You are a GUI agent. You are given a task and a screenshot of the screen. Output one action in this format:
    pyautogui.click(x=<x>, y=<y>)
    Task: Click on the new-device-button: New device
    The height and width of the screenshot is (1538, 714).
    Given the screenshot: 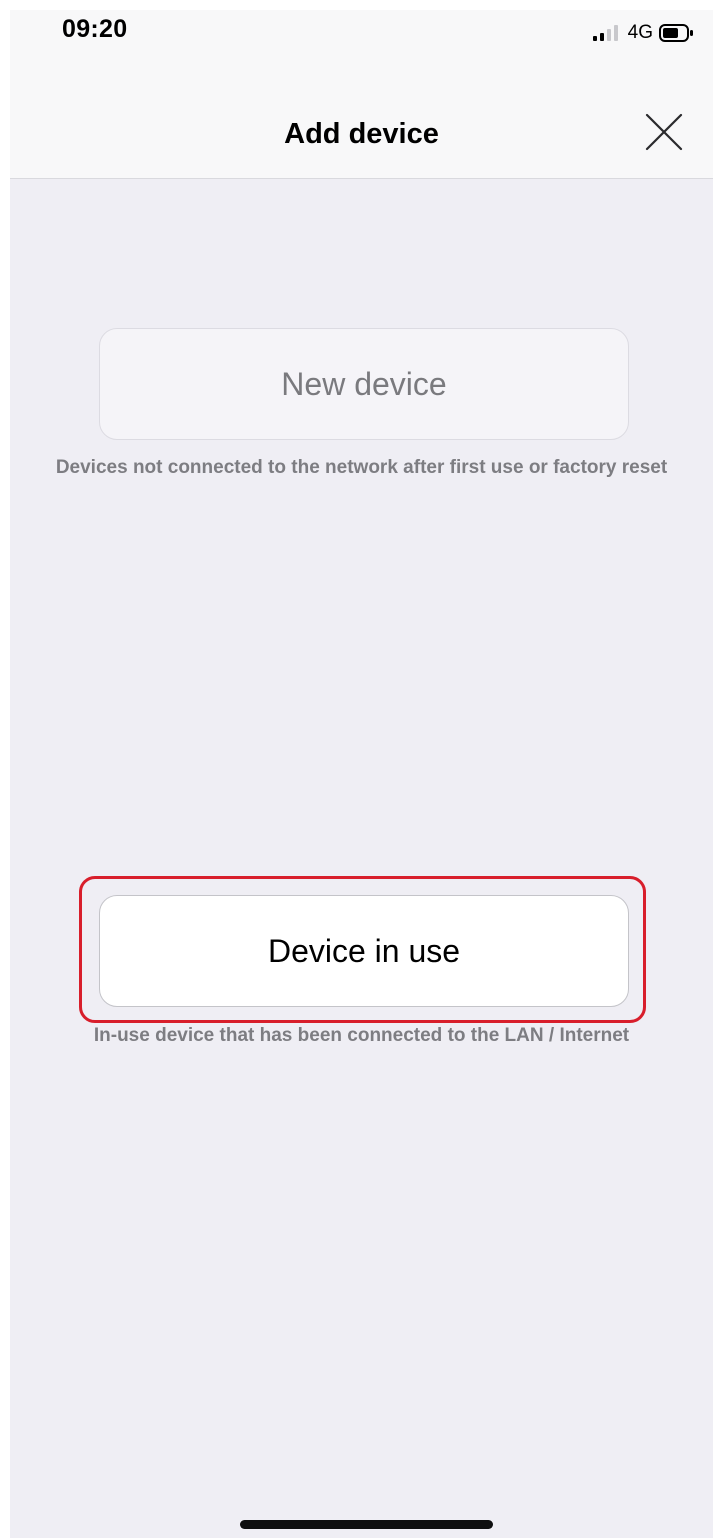 What is the action you would take?
    pyautogui.click(x=364, y=384)
    